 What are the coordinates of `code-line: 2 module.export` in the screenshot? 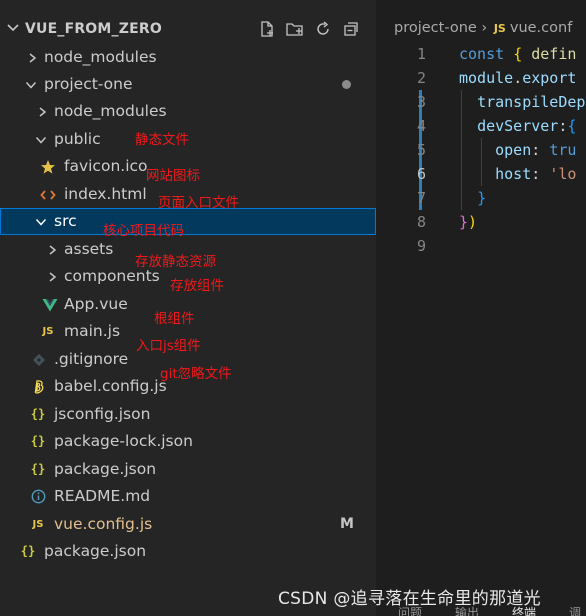 It's located at (481, 78).